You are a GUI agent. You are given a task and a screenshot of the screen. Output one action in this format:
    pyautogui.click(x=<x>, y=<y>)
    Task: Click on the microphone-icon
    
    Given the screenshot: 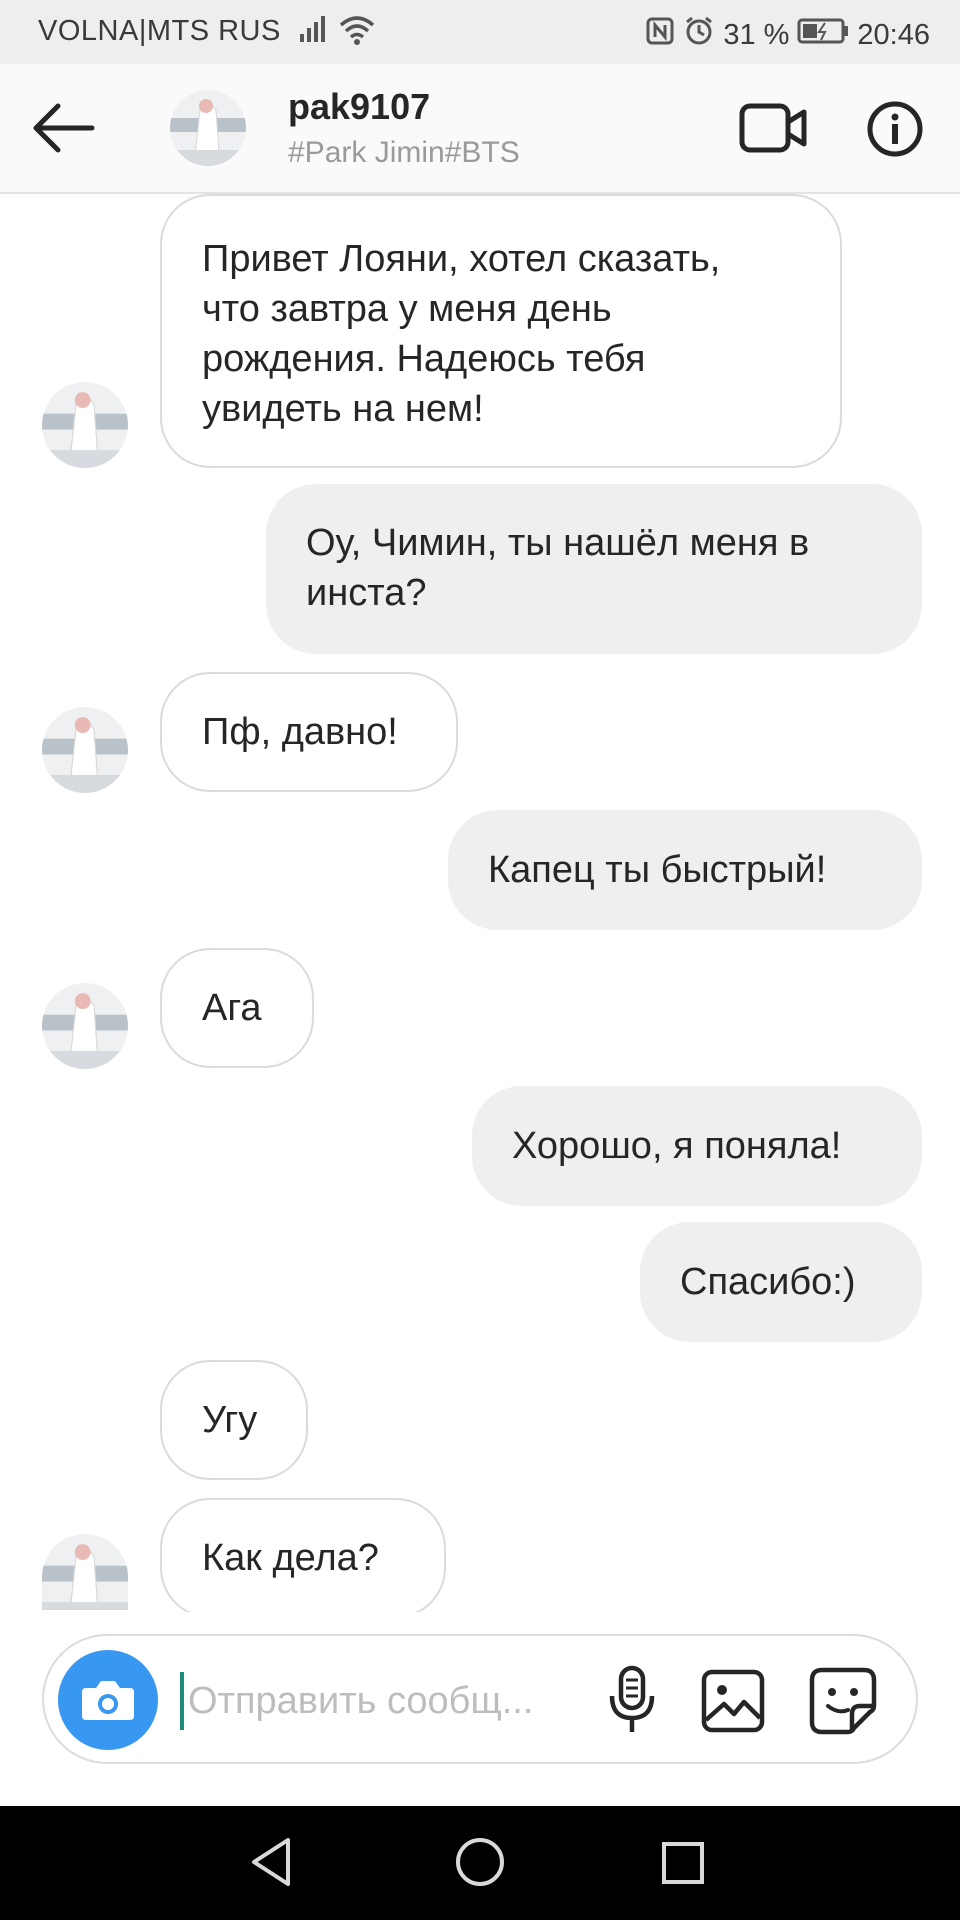 What is the action you would take?
    pyautogui.click(x=632, y=1698)
    